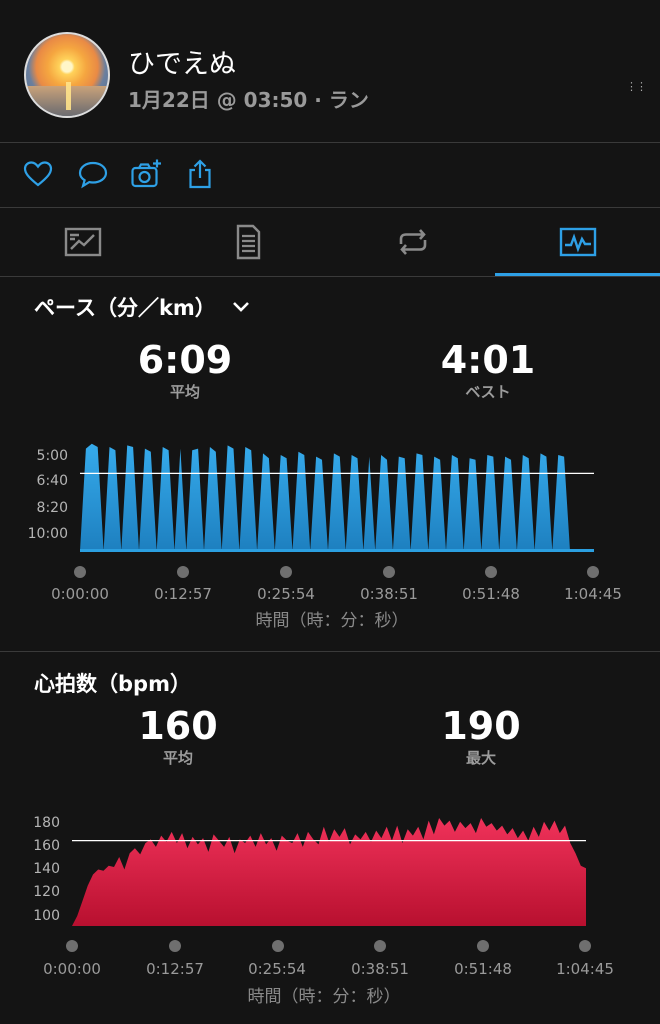  Describe the element at coordinates (52, 481) in the screenshot. I see `pace-y-tick: 6:40` at that location.